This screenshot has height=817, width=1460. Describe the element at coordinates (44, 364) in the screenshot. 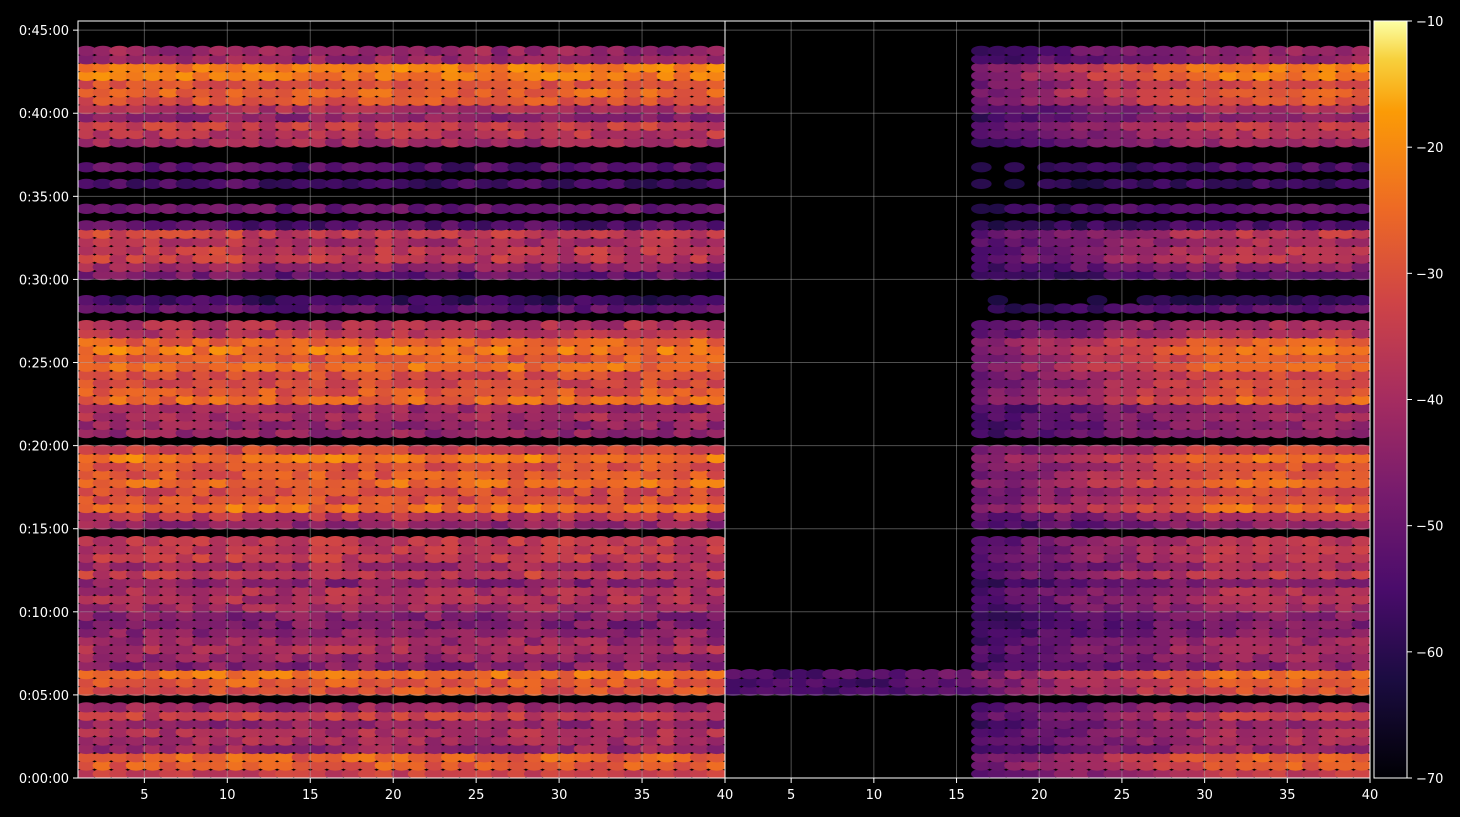

I see `y-tick-label: 0:25:00` at that location.